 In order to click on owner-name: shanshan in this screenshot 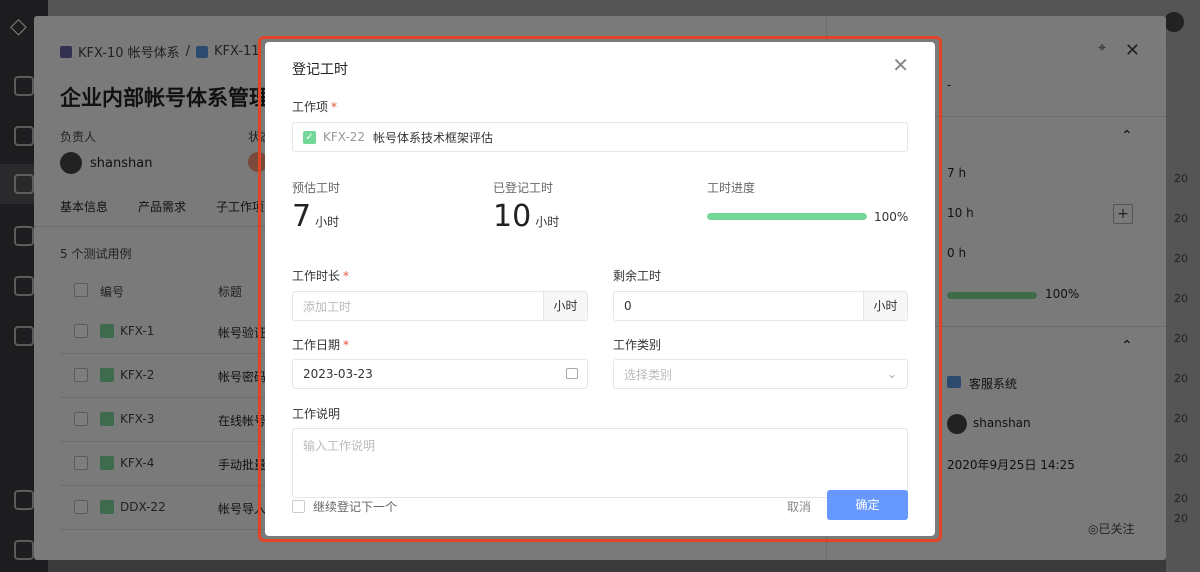, I will do `click(121, 163)`.